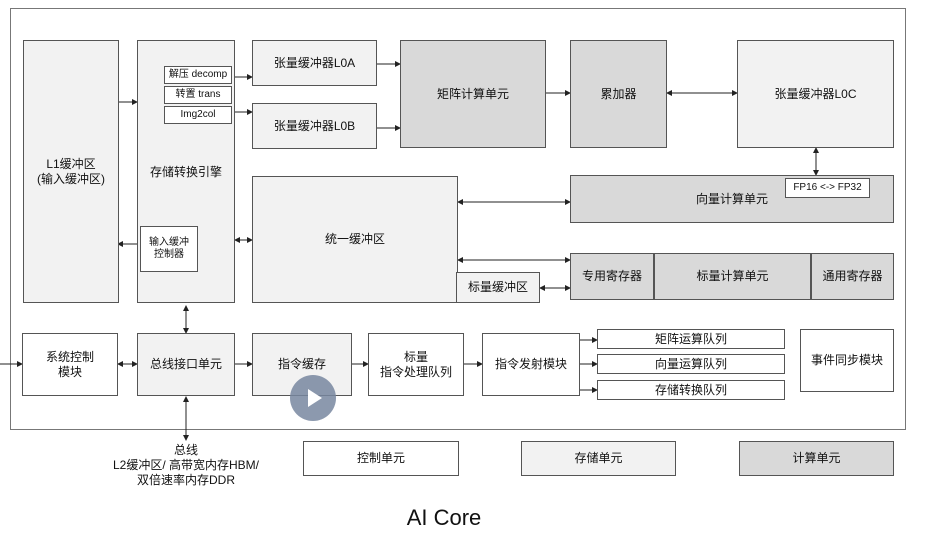  I want to click on scalar-instruction-queue: 标量 指令处理队列, so click(416, 364).